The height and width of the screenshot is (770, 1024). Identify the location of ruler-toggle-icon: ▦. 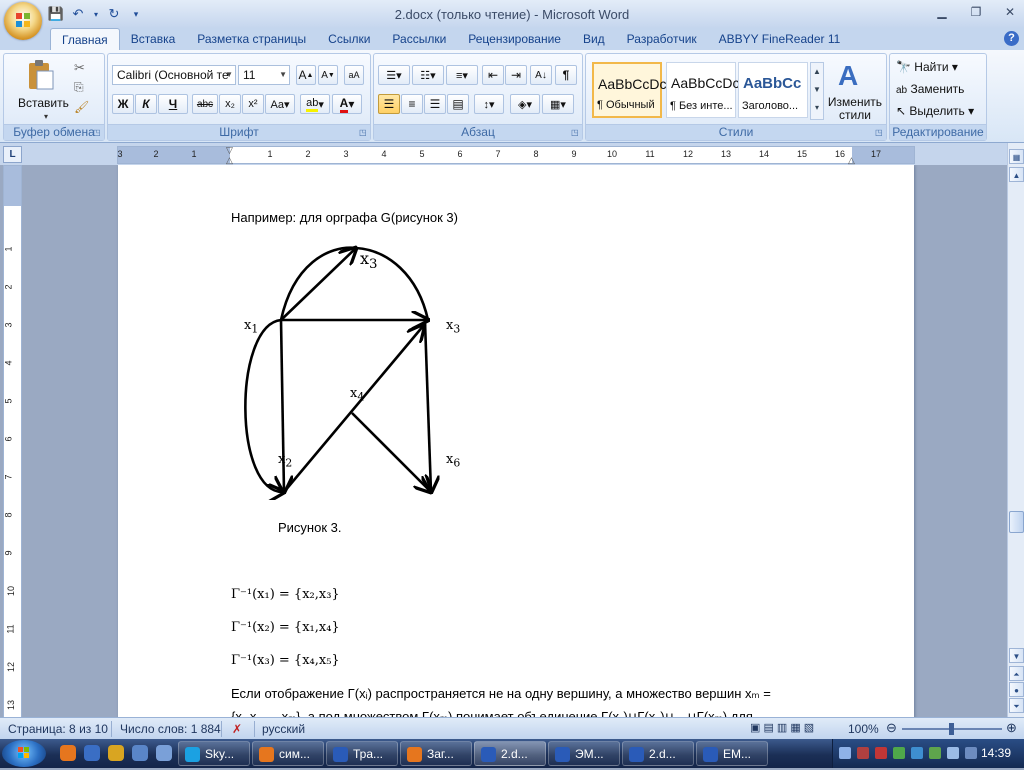
(1016, 156).